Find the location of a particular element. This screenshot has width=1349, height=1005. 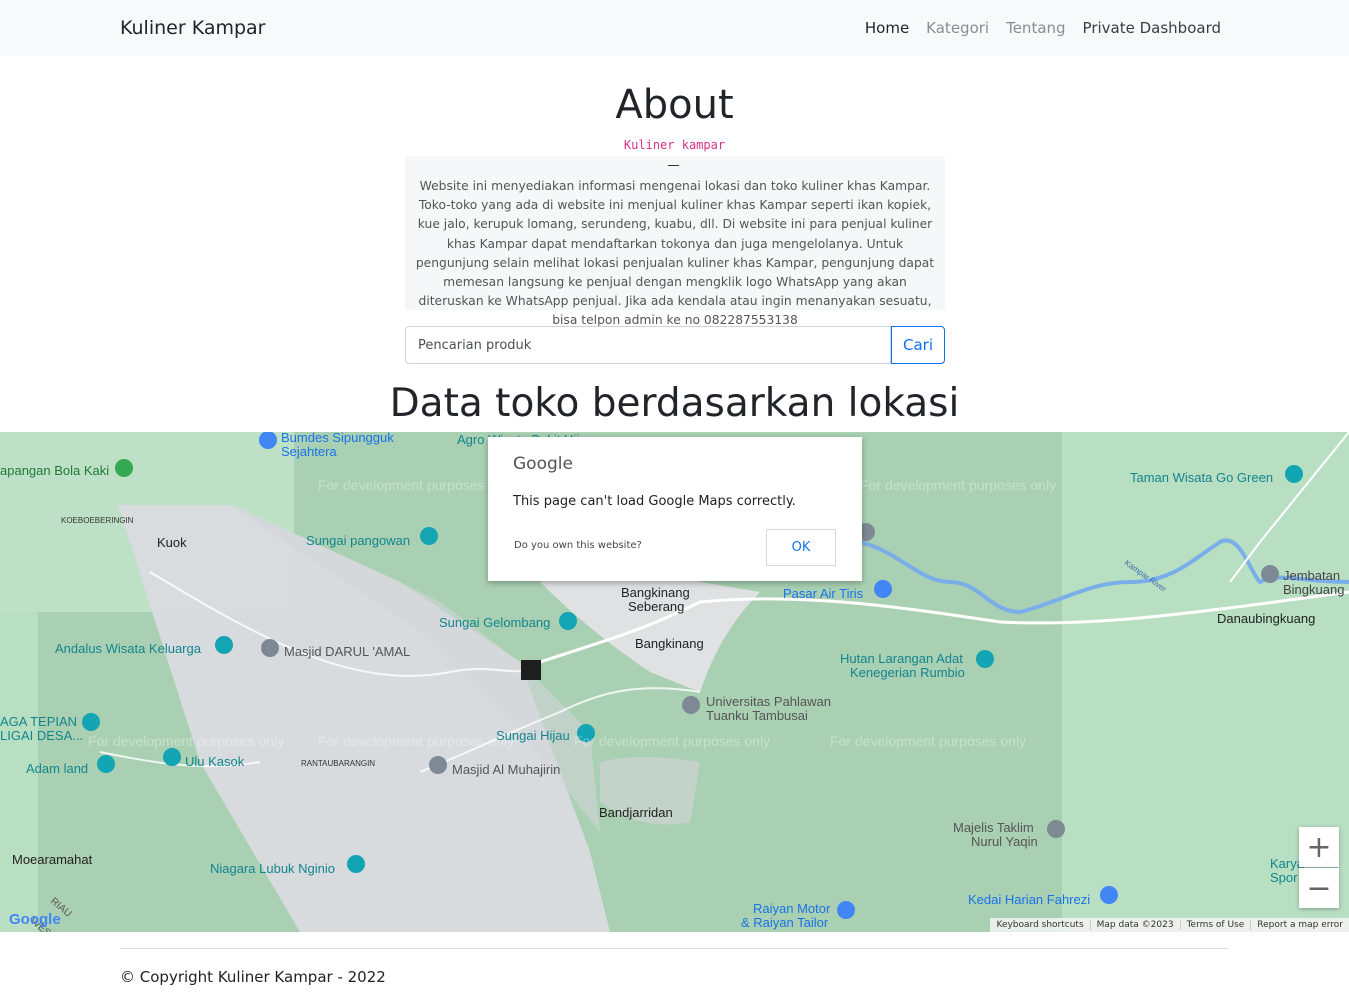

about-title: About is located at coordinates (674, 105).